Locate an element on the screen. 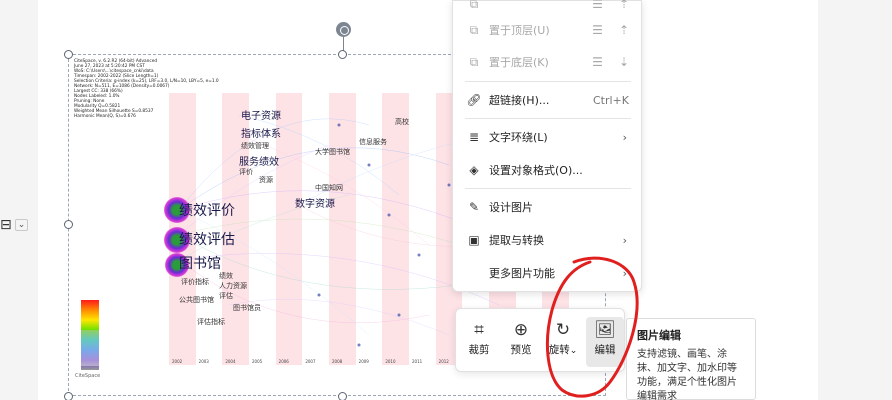 The image size is (892, 400). tooltip-body: 支持滤镜、画笔、涂抹、加文字、加水印等功能，满足个性化图片编辑需求 is located at coordinates (687, 374).